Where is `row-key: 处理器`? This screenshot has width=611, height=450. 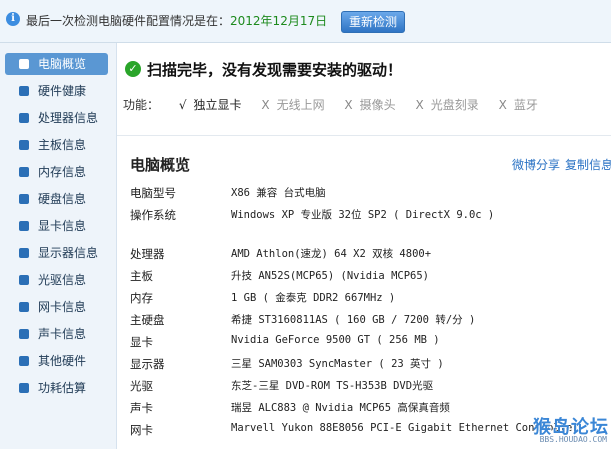
row-key: 处理器 is located at coordinates (147, 254).